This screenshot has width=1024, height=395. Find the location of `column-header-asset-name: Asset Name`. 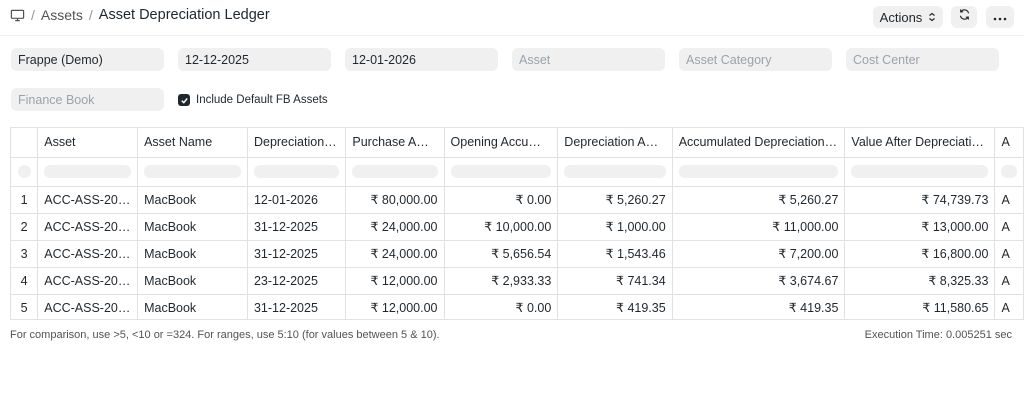

column-header-asset-name: Asset Name is located at coordinates (192, 143).